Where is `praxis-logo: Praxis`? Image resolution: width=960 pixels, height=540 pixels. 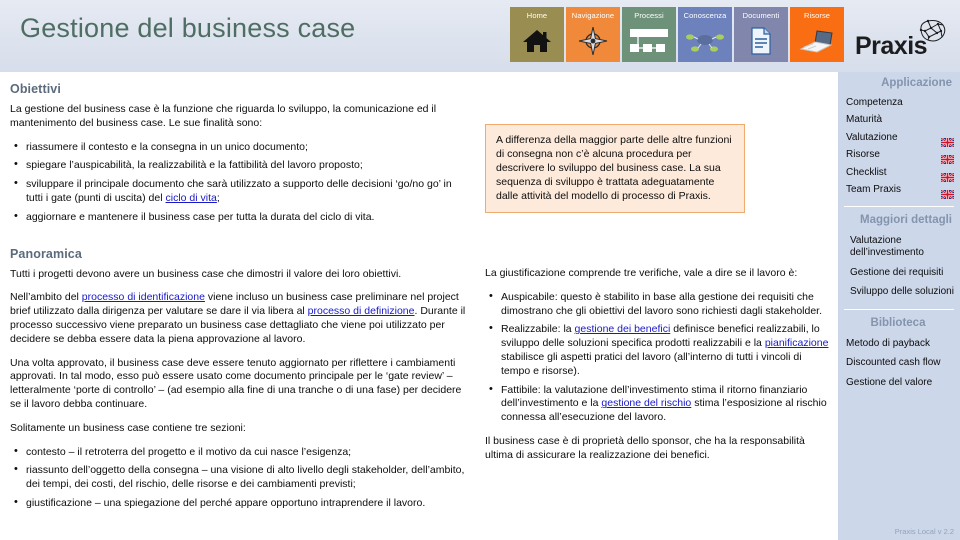
praxis-logo: Praxis is located at coordinates (903, 42).